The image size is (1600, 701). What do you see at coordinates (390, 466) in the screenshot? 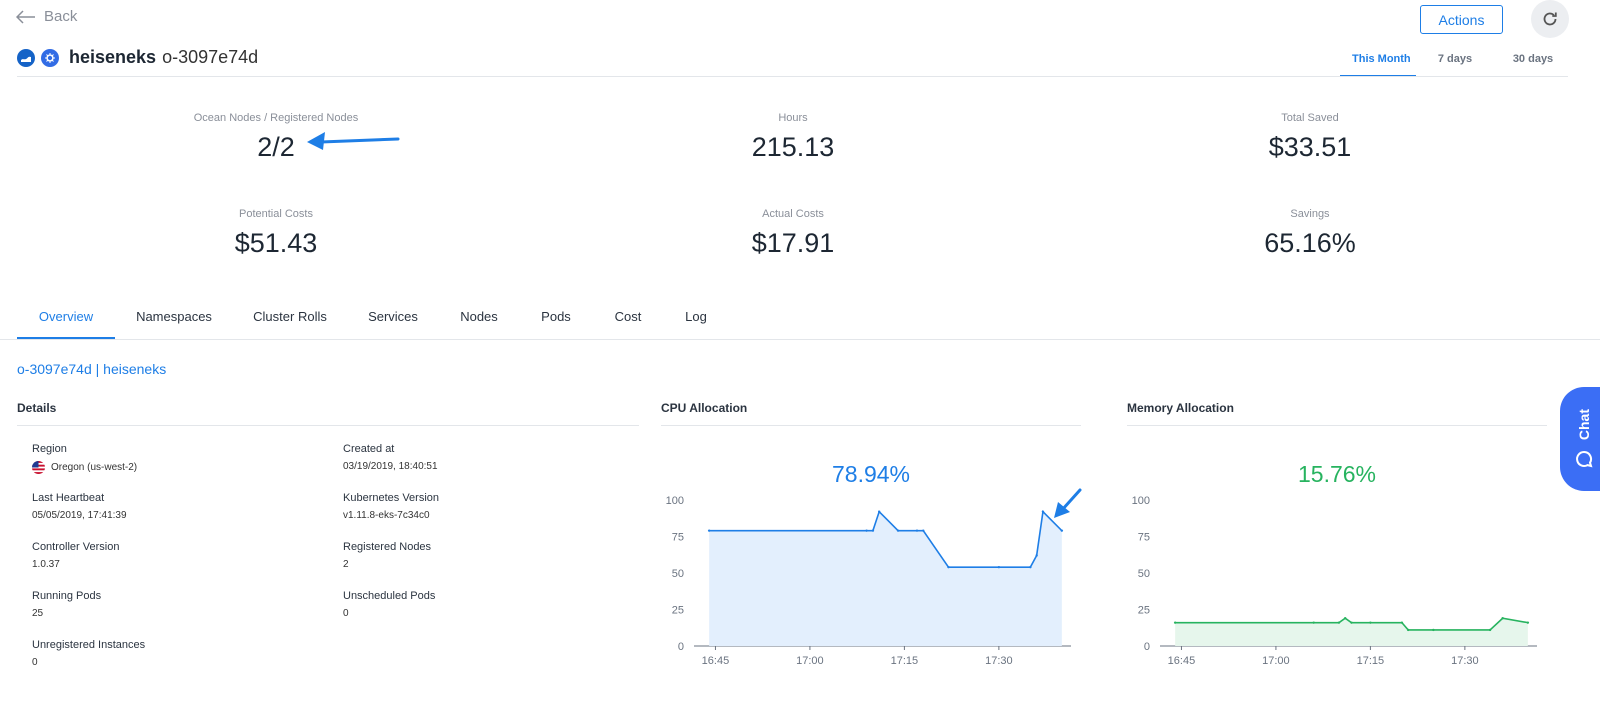
I see `detail-value: 03/19/2019, 18:40:51` at bounding box center [390, 466].